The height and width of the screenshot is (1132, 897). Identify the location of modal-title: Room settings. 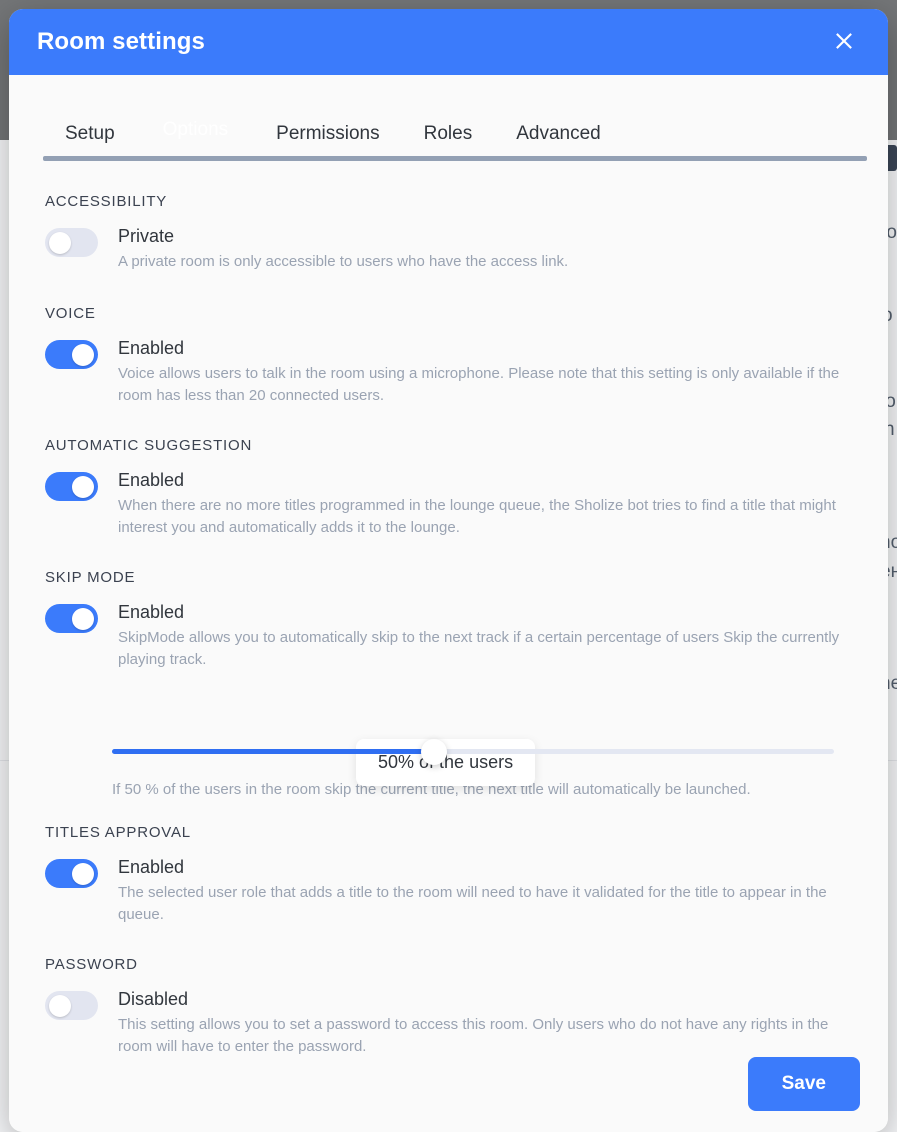
(121, 41).